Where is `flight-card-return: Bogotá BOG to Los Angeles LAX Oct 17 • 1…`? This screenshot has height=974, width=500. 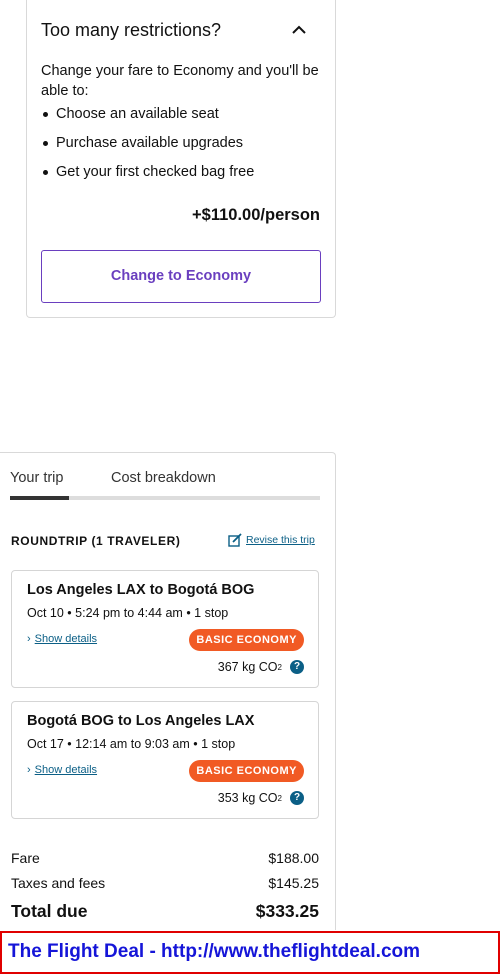
flight-card-return: Bogotá BOG to Los Angeles LAX Oct 17 • 1… is located at coordinates (165, 760).